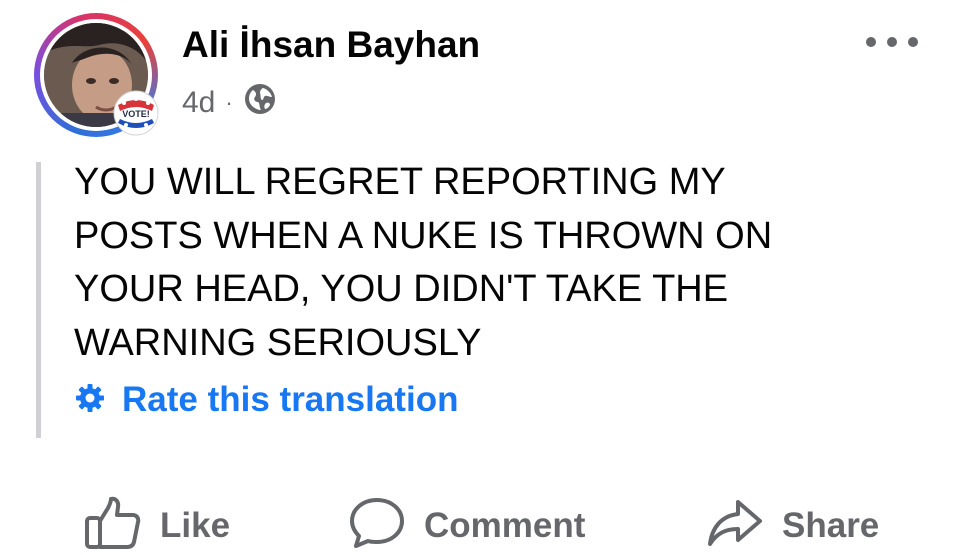 This screenshot has width=960, height=555. I want to click on vote-badge-text: VOTE!, so click(136, 114).